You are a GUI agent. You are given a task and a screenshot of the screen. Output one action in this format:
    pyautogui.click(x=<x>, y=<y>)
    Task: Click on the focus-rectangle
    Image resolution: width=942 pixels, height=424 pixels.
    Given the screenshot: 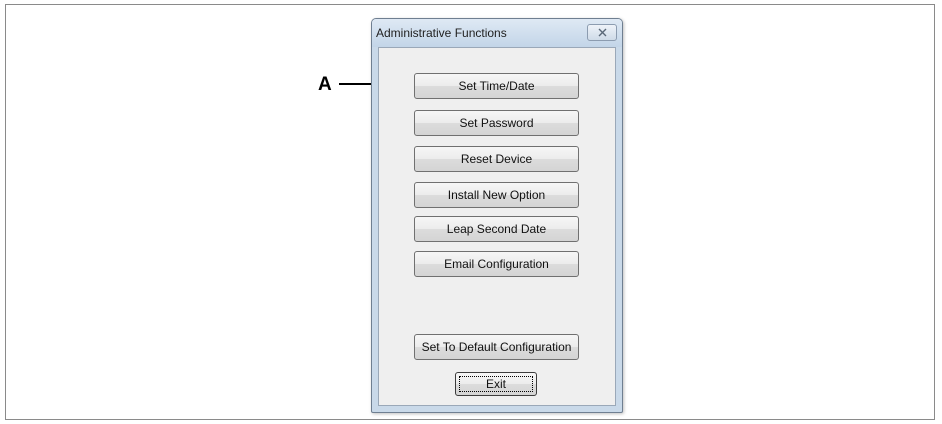 What is the action you would take?
    pyautogui.click(x=496, y=384)
    